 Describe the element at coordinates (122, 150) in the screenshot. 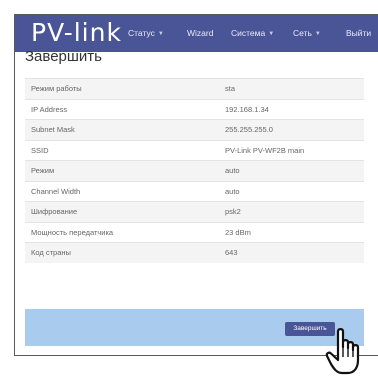

I see `row-label: SSID` at that location.